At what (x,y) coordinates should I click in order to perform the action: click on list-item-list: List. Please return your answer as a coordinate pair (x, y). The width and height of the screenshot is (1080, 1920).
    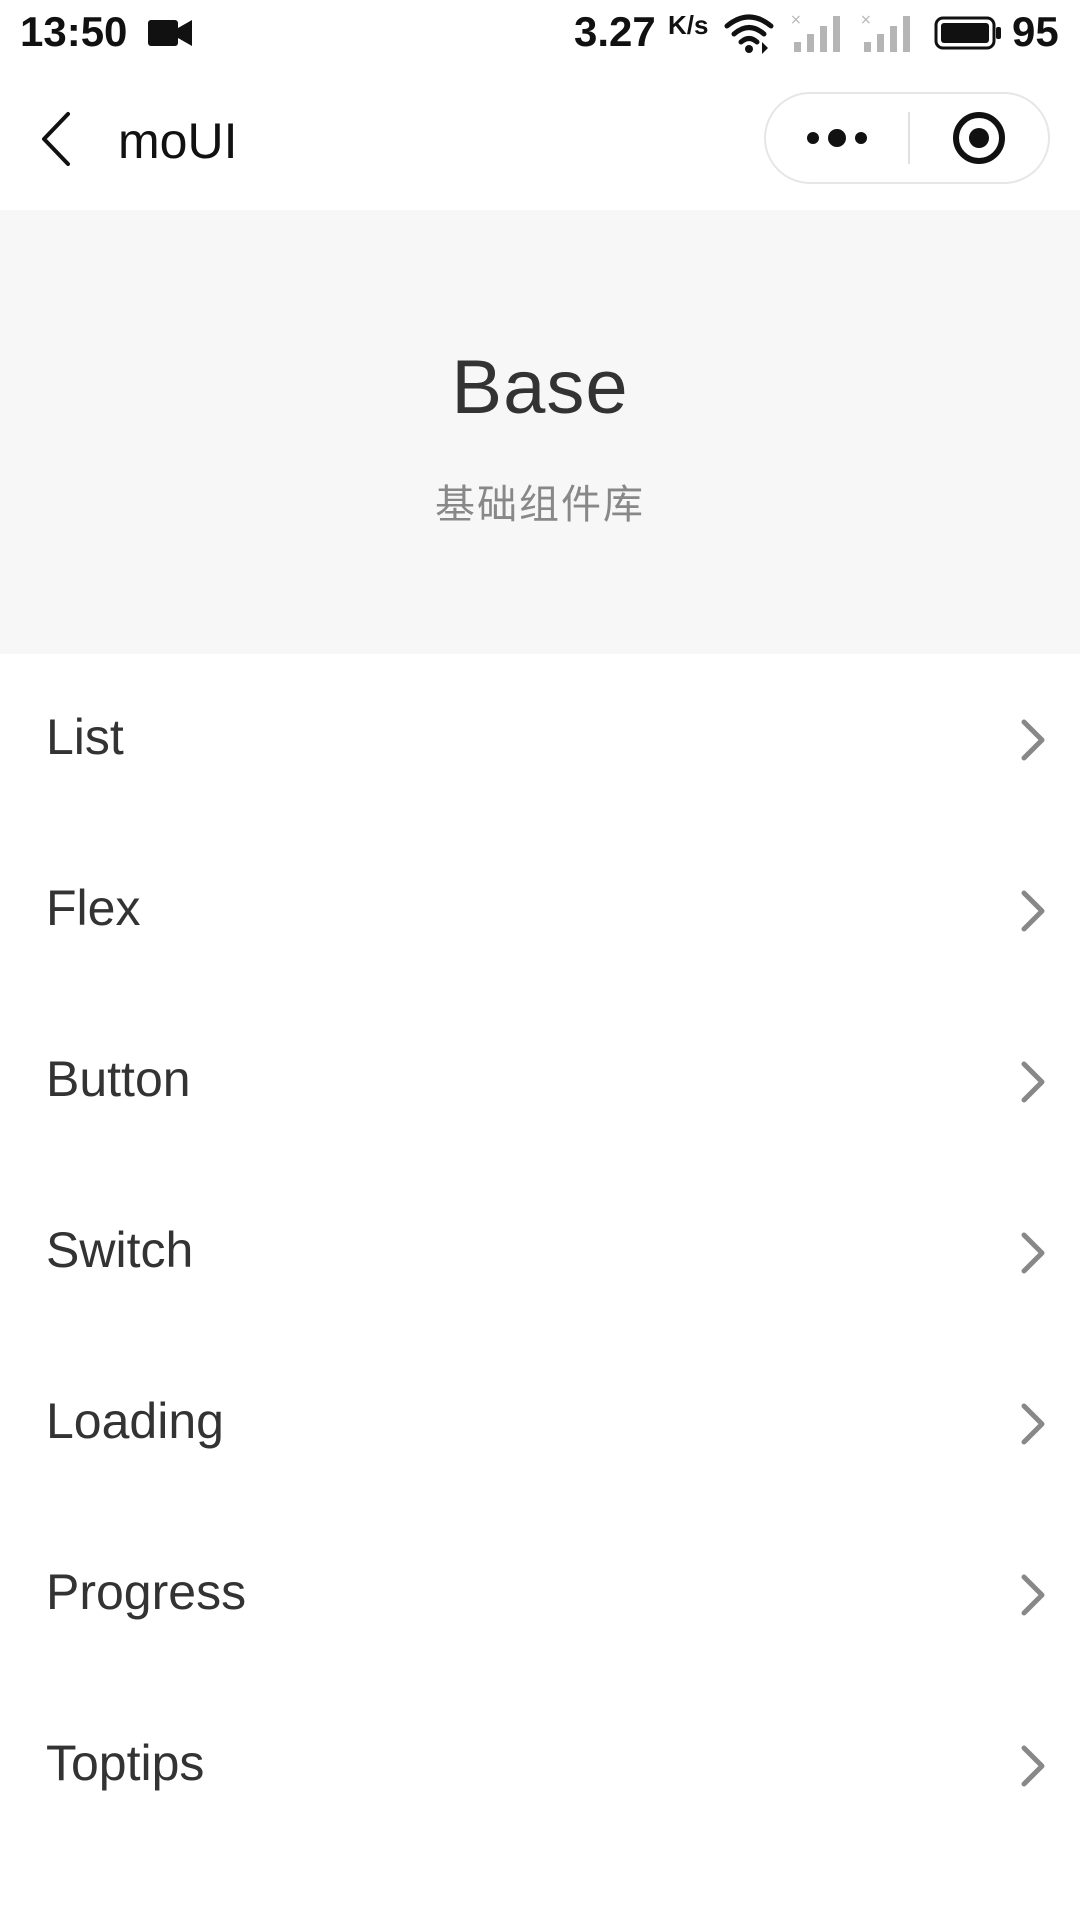
    Looking at the image, I should click on (540, 739).